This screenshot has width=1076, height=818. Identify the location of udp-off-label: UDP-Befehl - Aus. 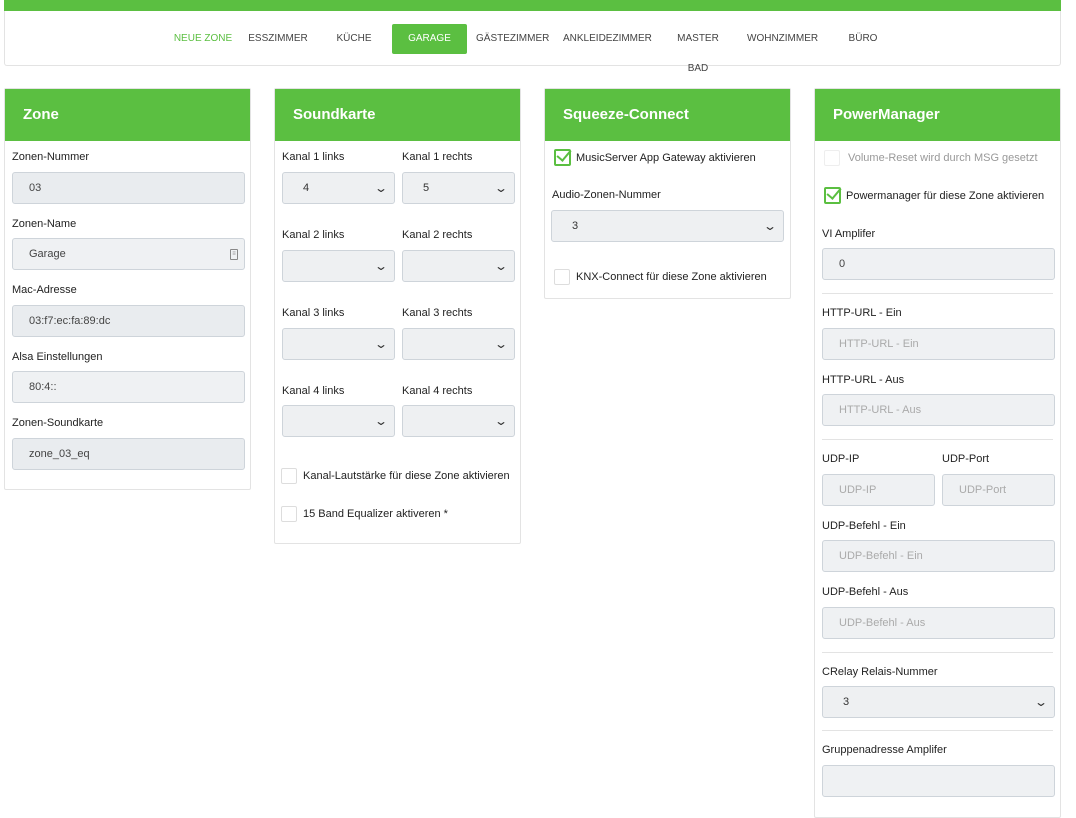
(865, 592).